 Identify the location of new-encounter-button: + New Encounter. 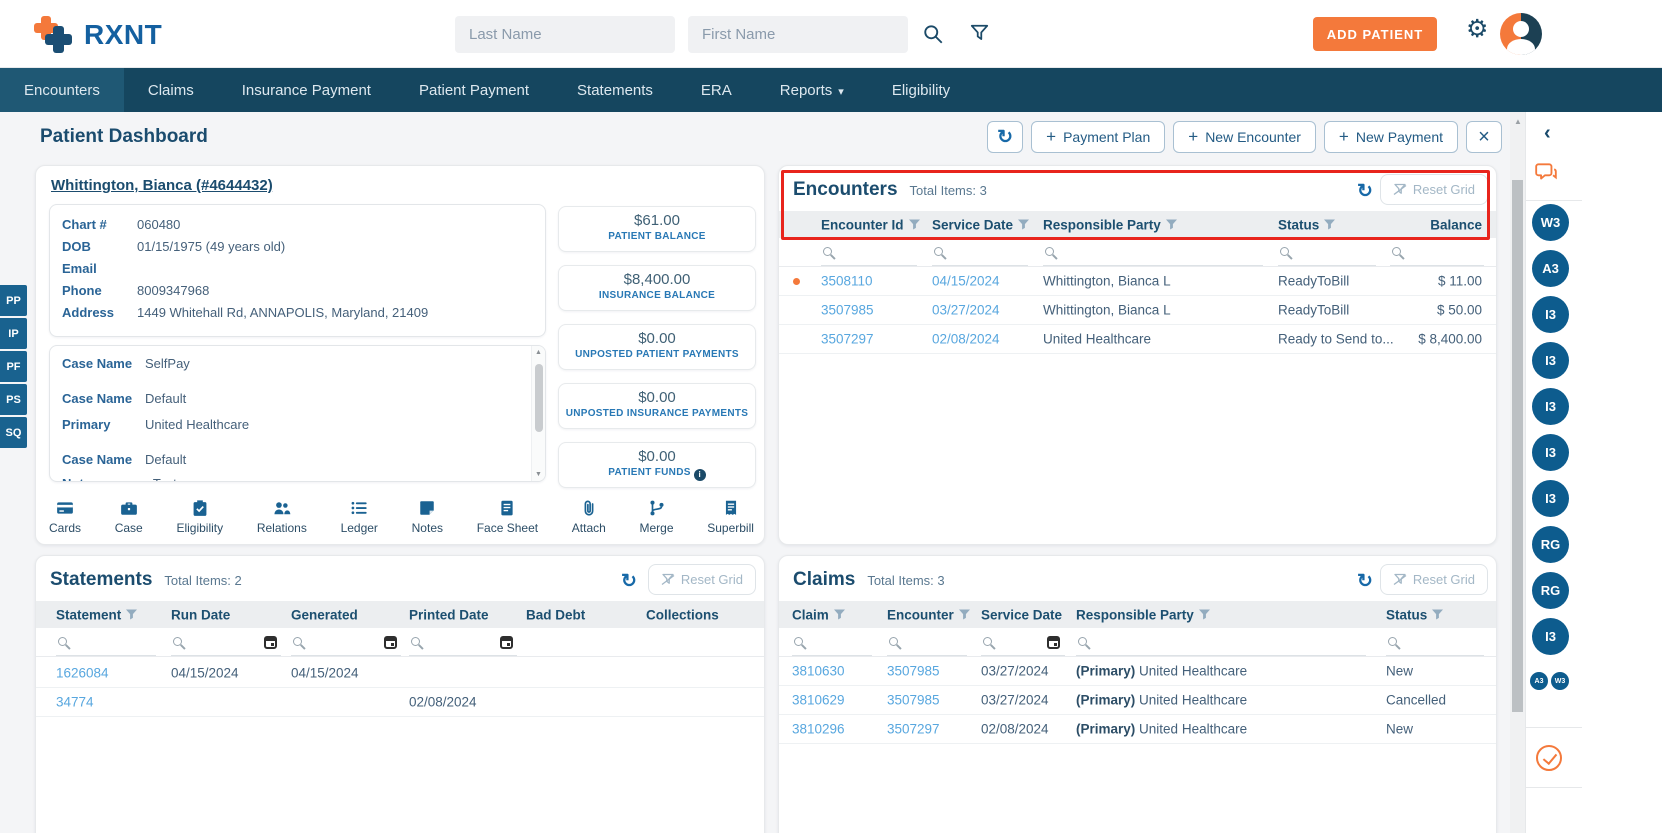
(1244, 137).